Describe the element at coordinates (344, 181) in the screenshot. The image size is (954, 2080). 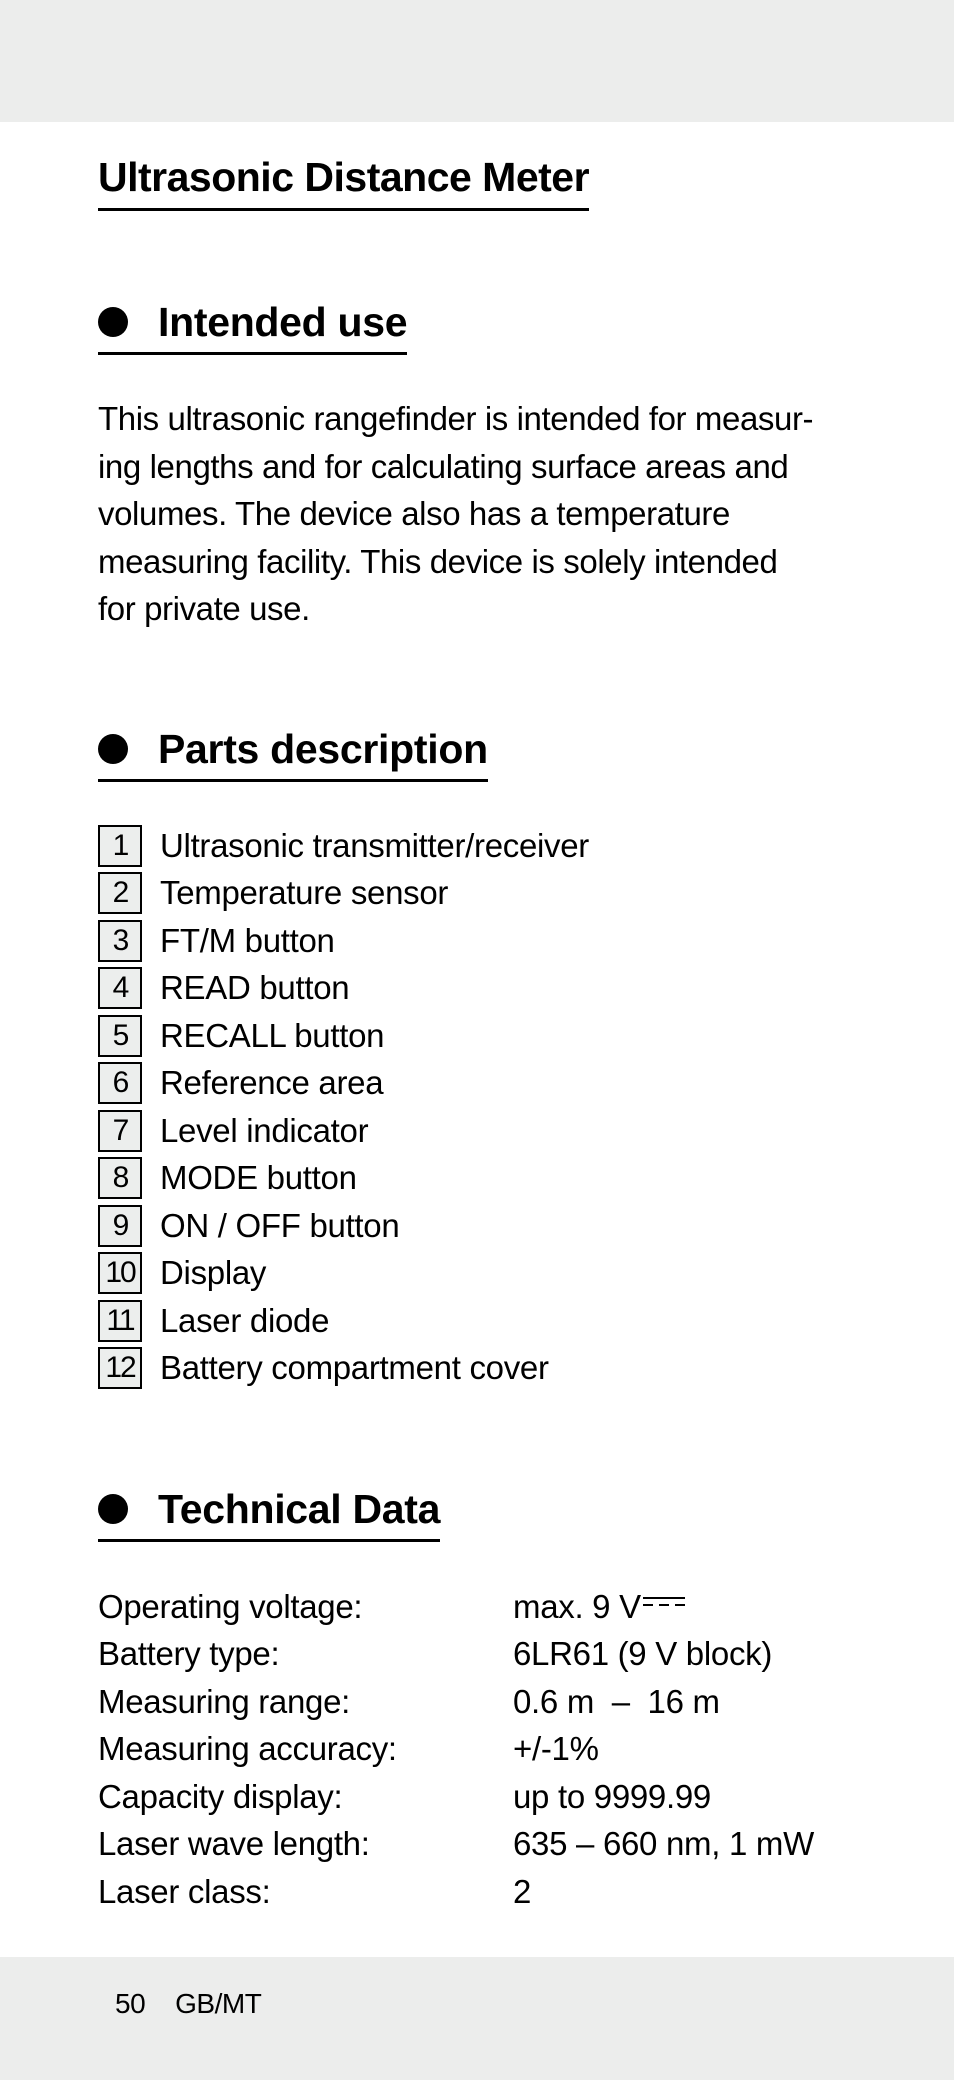
I see `page-title: Ultrasonic Distance Meter` at that location.